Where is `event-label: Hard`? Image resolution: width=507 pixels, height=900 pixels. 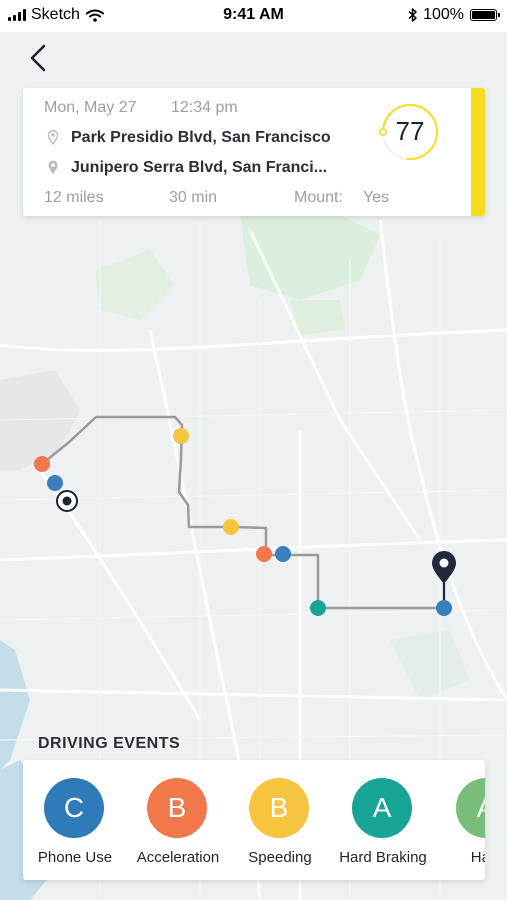
event-label: Hard is located at coordinates (477, 857).